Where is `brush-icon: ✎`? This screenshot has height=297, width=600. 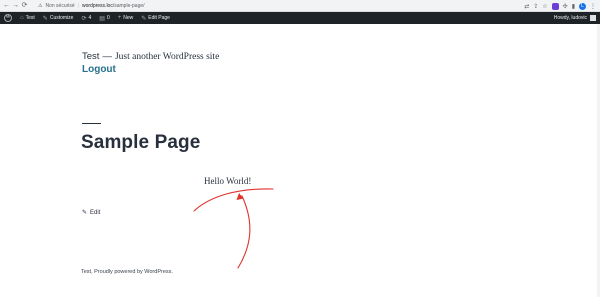
brush-icon: ✎ is located at coordinates (45, 18).